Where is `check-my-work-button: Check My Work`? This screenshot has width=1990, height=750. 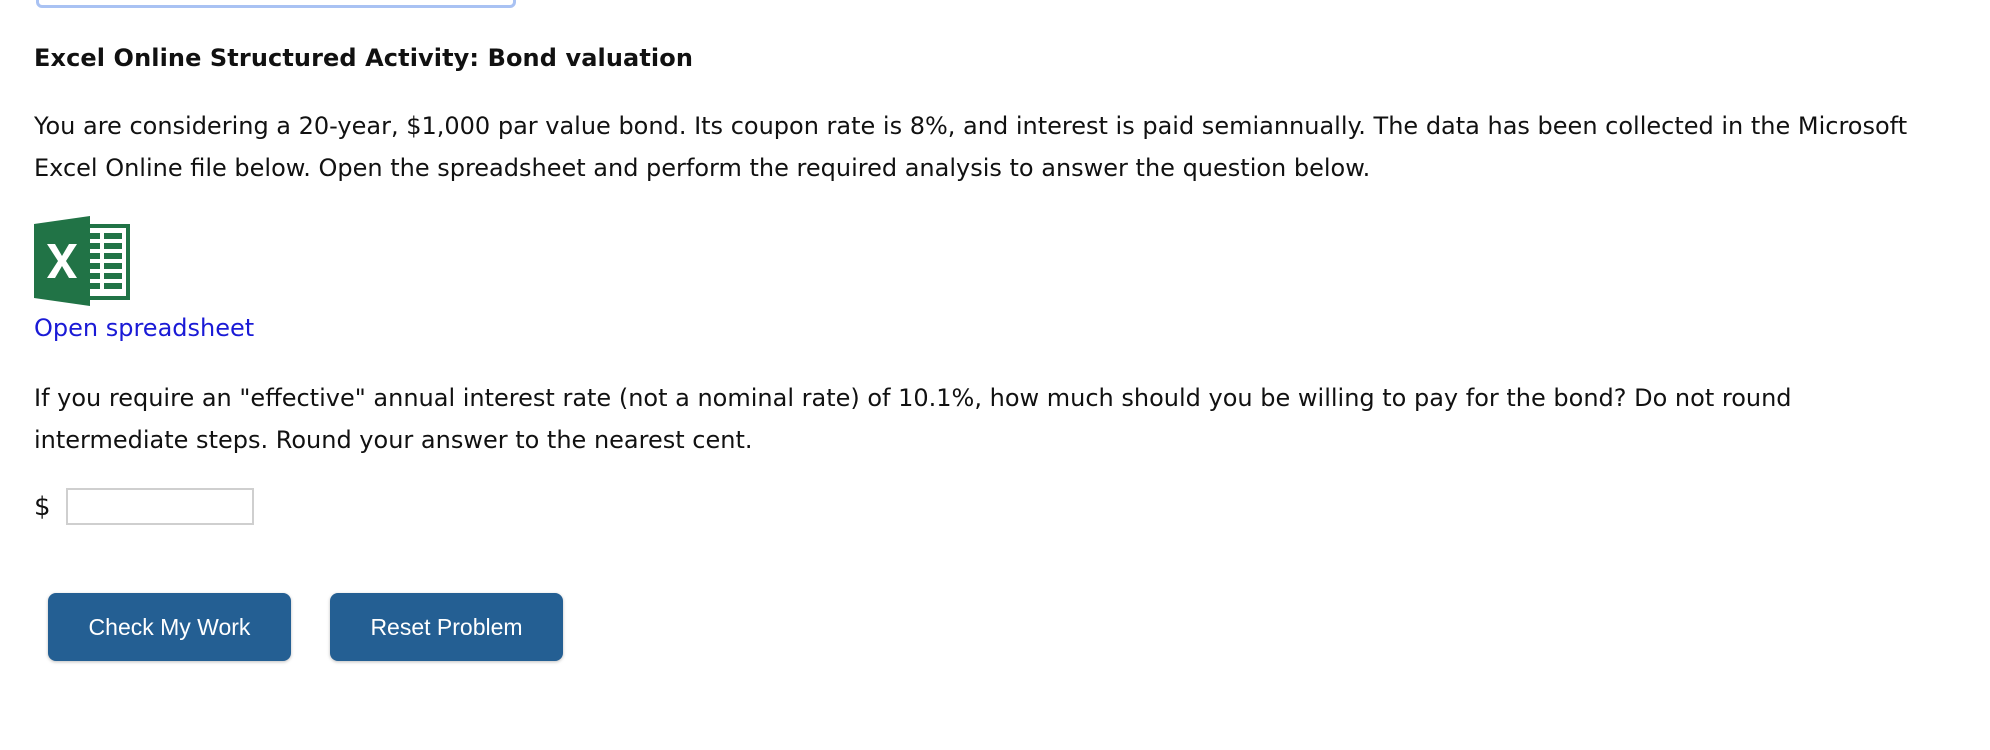 check-my-work-button: Check My Work is located at coordinates (169, 627).